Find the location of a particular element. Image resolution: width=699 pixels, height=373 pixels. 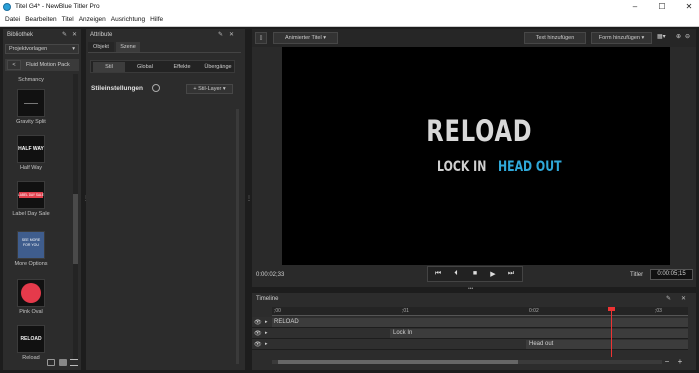

add-style-layer-button: + Stil-Layer ▾ is located at coordinates (209, 89).